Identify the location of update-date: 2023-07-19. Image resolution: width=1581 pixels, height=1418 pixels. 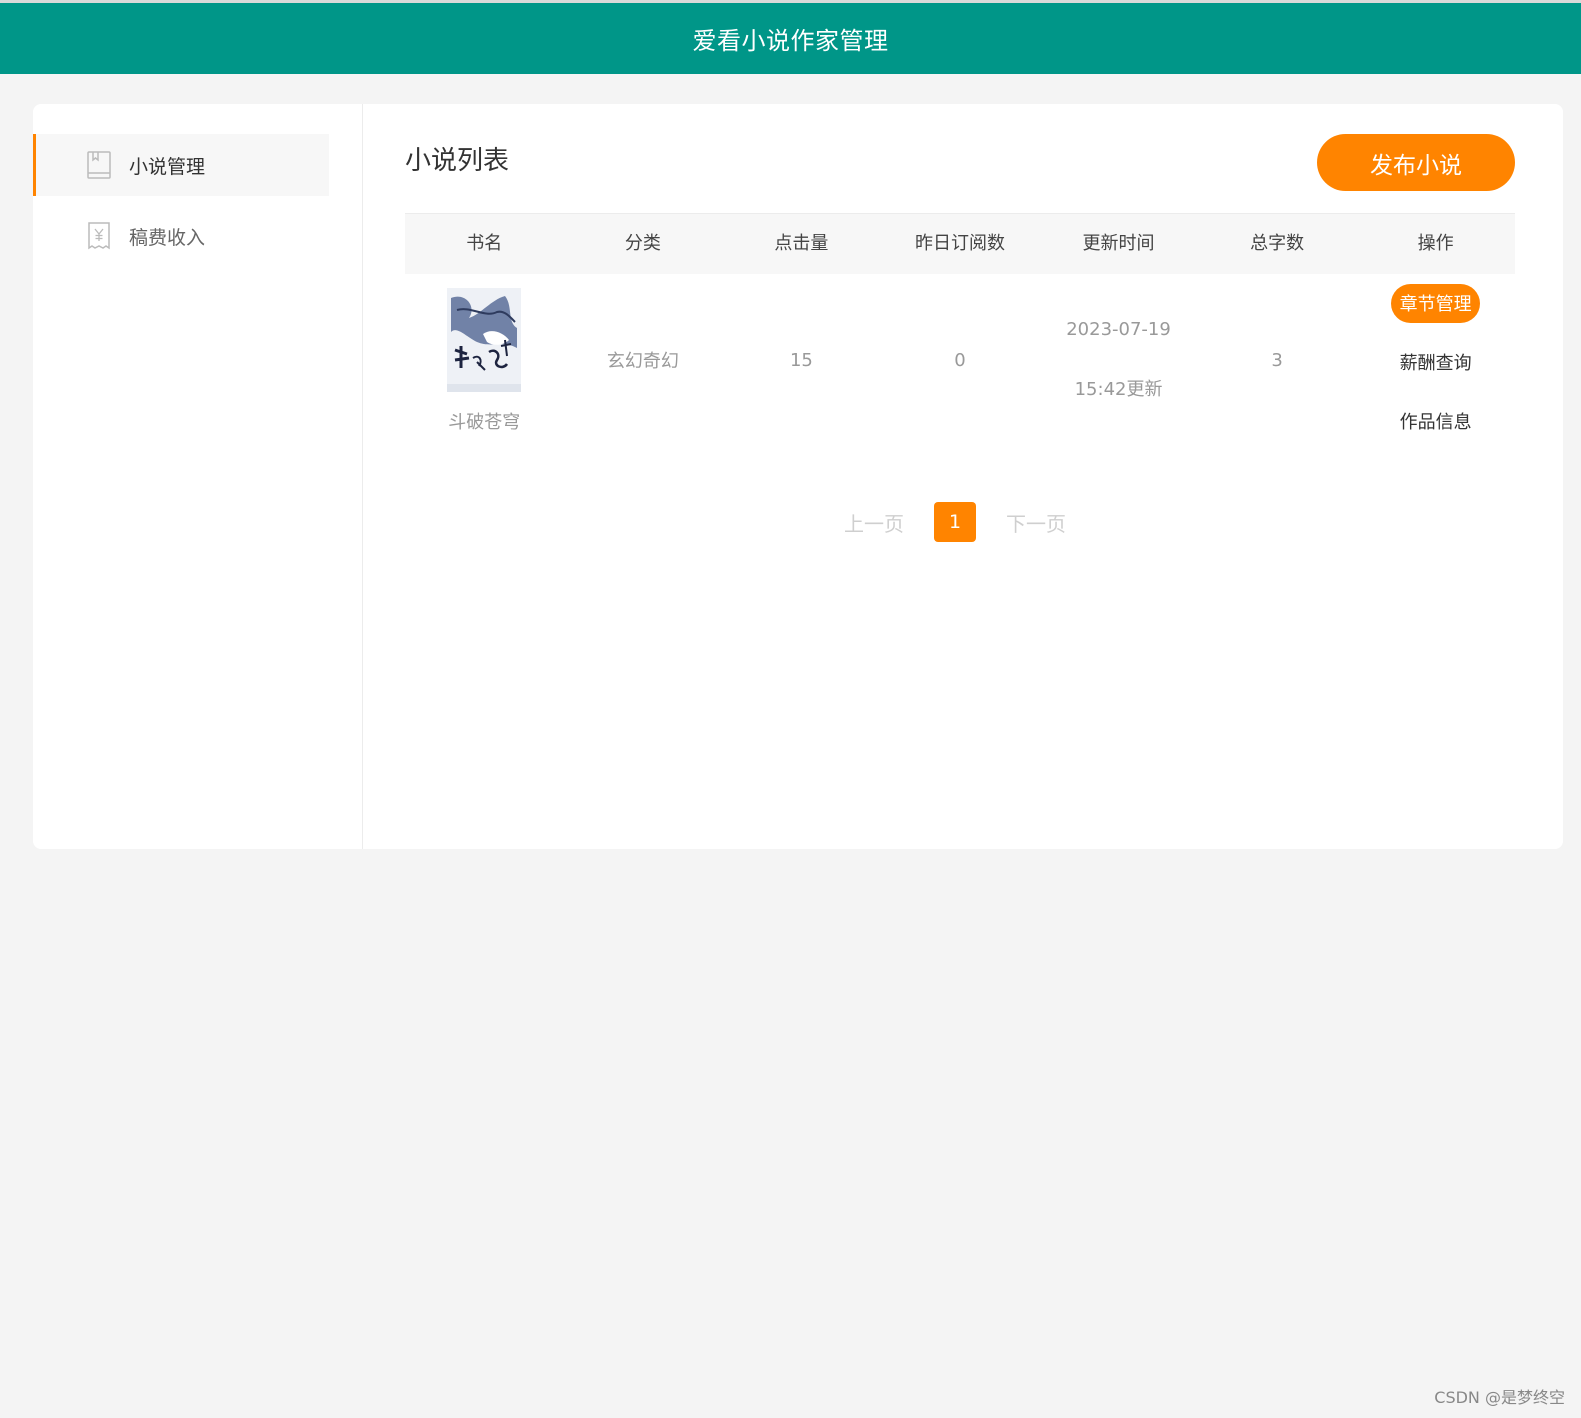
(1118, 329).